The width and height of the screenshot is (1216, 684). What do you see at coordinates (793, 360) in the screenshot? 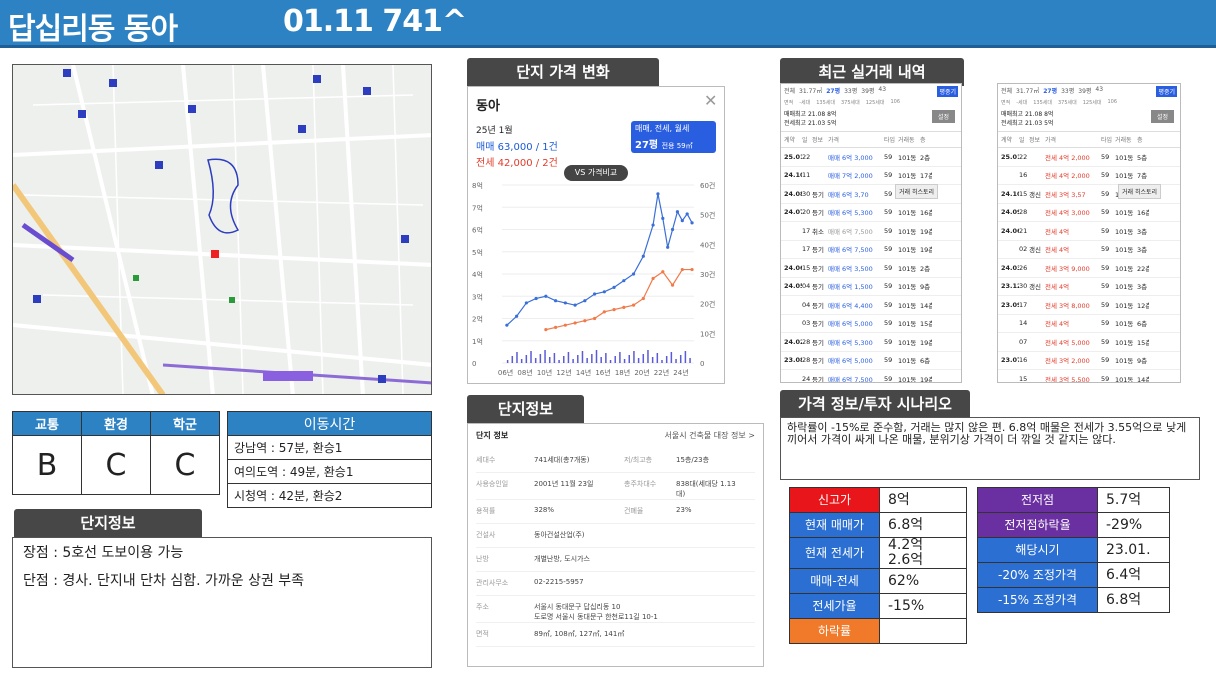
I see `deal-cell: 23.08` at bounding box center [793, 360].